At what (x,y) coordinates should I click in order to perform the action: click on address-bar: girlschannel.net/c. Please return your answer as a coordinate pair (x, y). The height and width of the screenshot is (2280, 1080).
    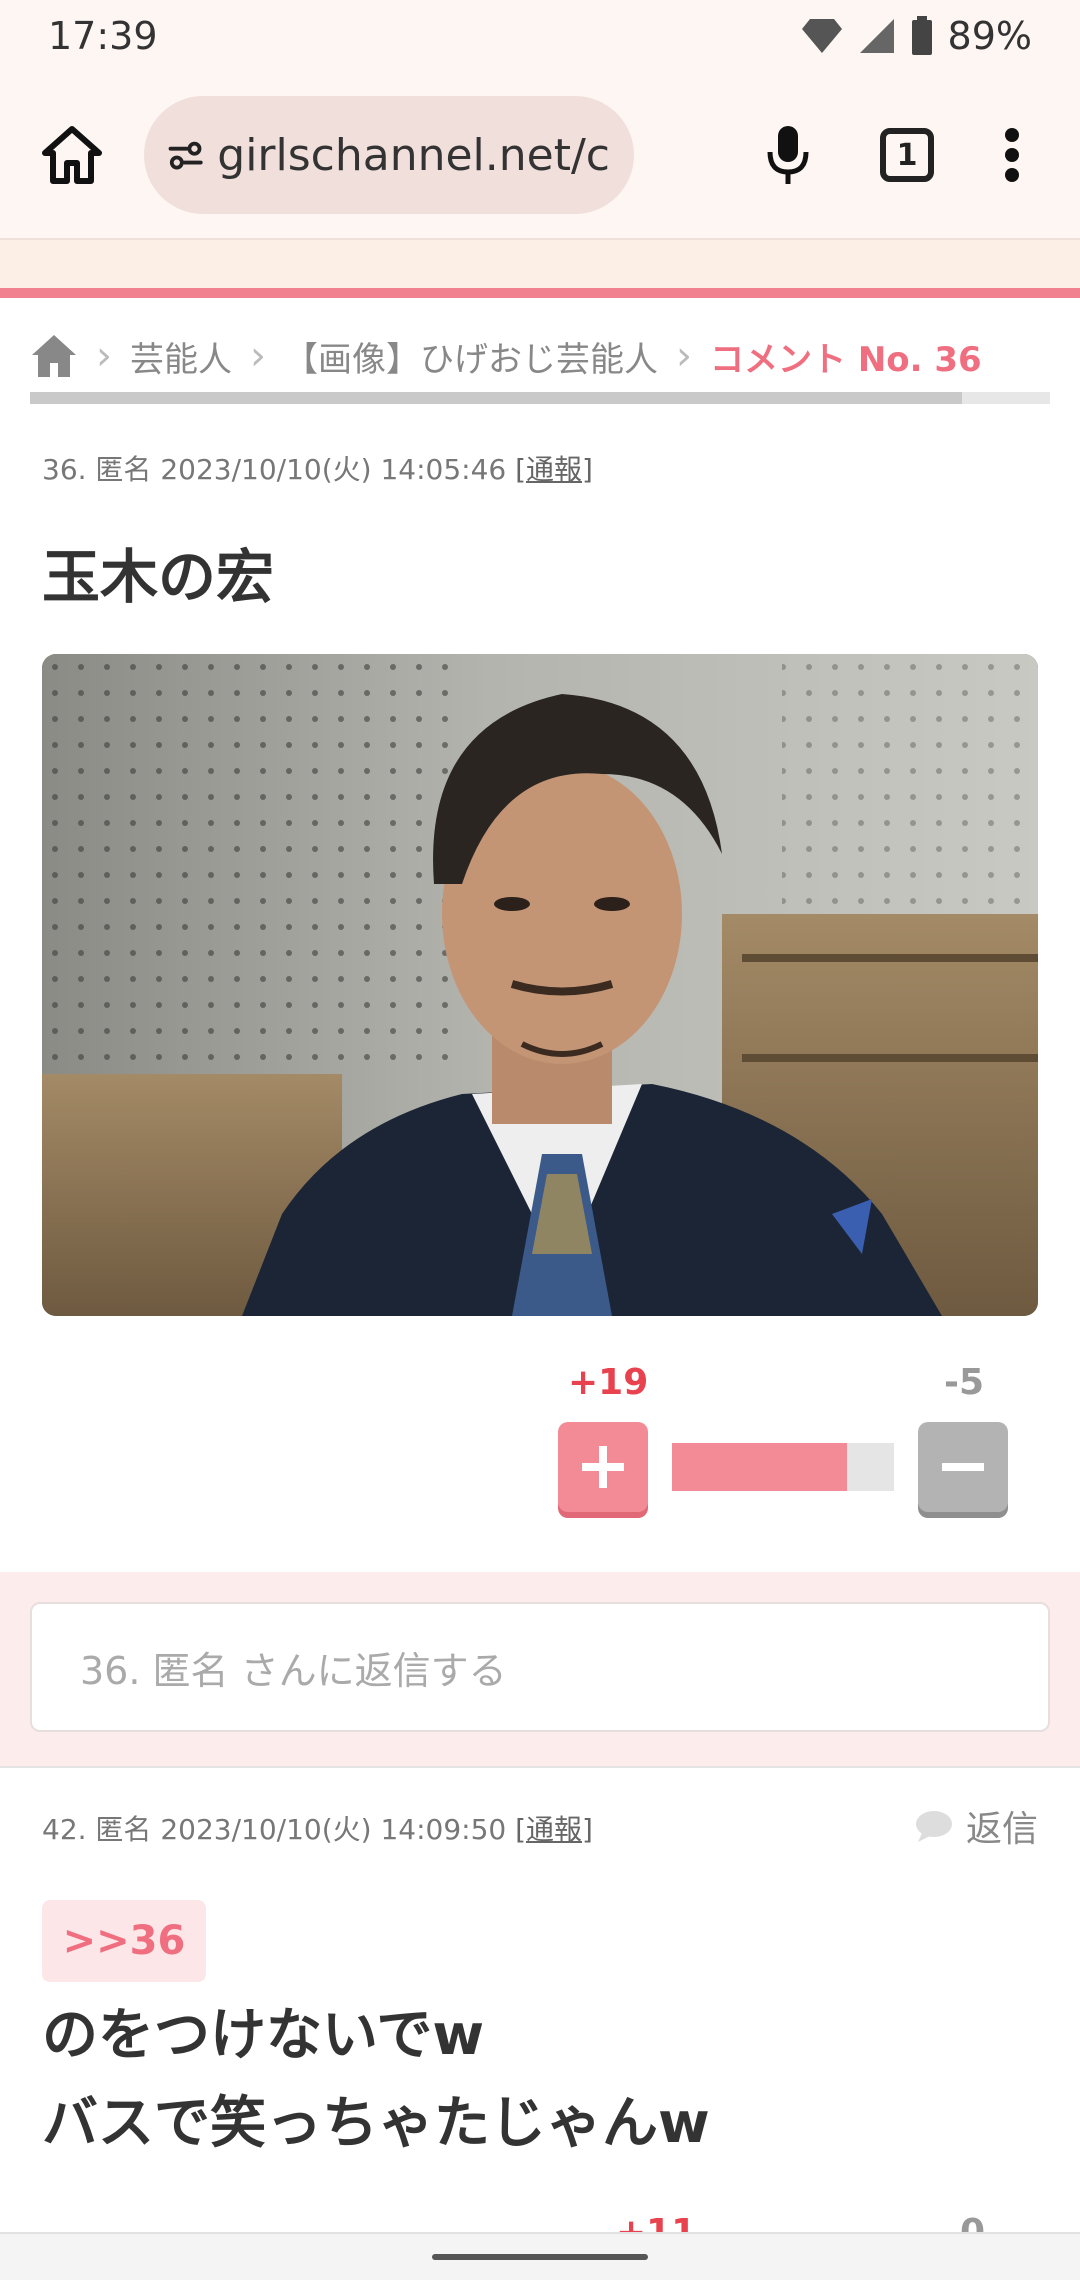
    Looking at the image, I should click on (389, 155).